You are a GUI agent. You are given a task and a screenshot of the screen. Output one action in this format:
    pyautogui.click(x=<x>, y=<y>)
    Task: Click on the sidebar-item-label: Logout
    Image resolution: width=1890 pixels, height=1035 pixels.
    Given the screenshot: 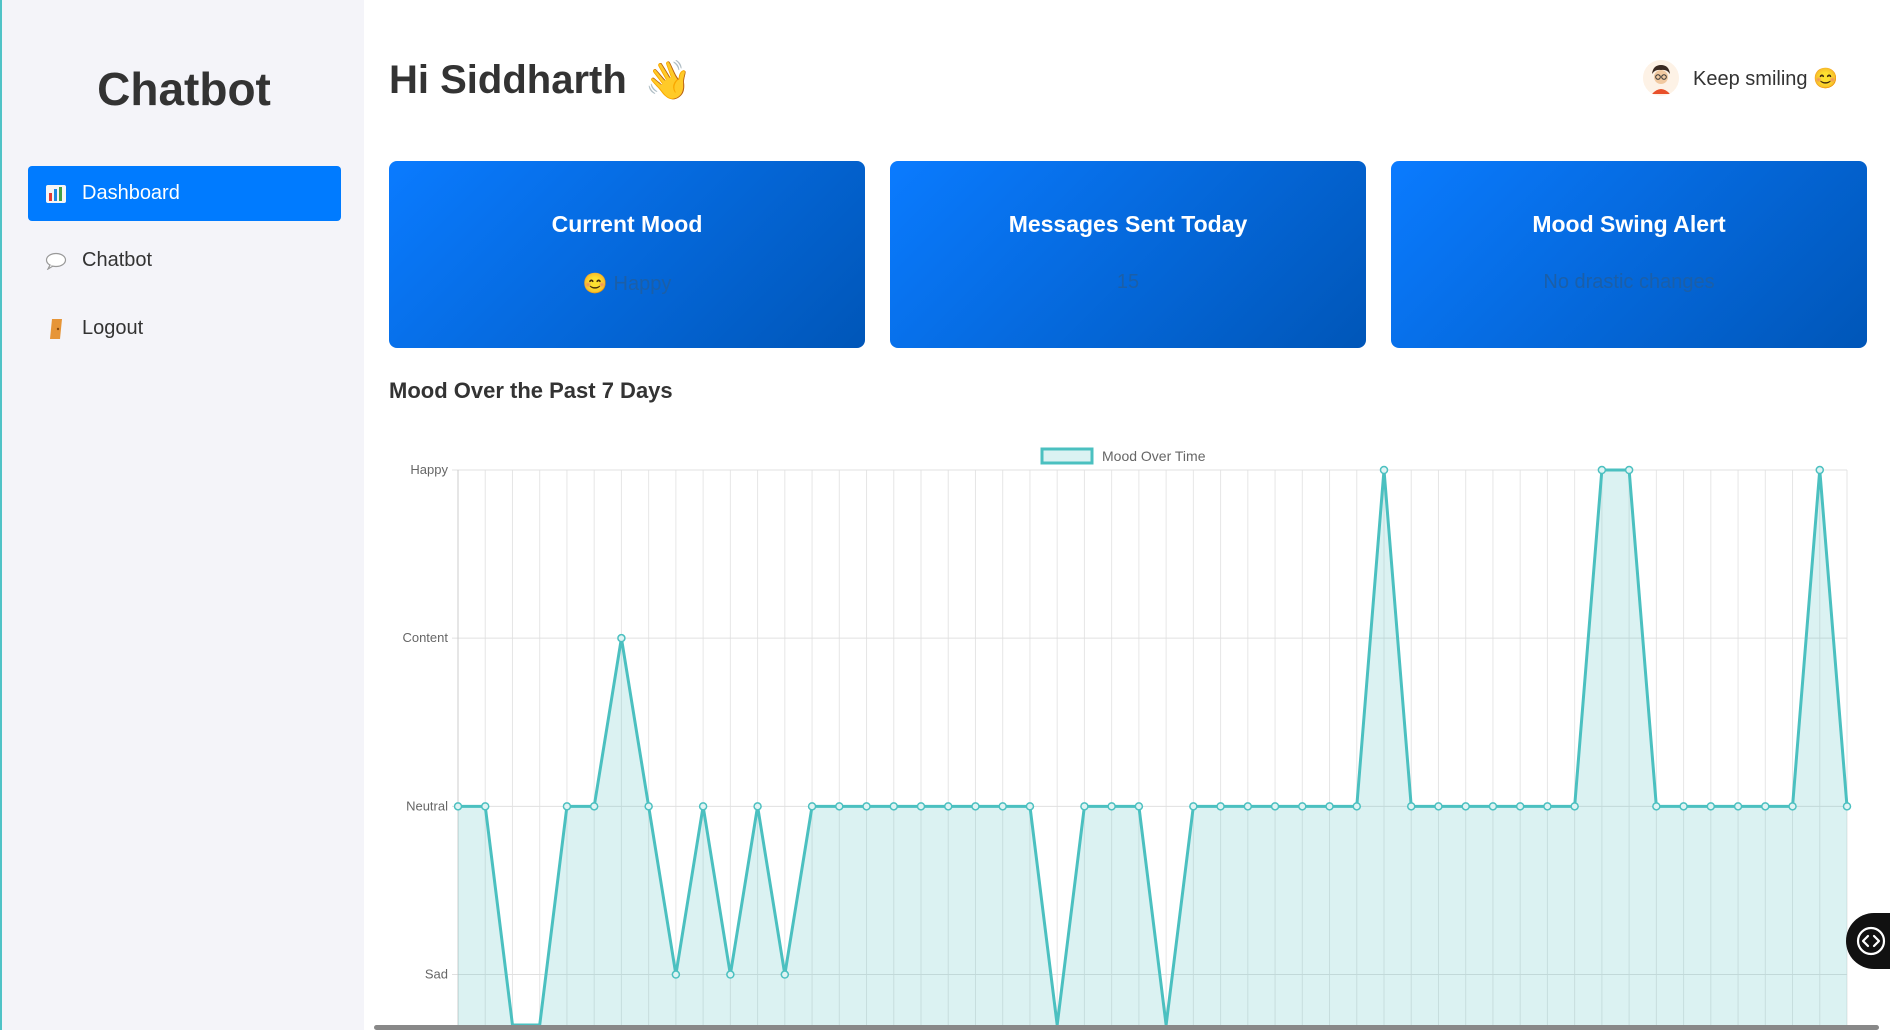 What is the action you would take?
    pyautogui.click(x=113, y=328)
    